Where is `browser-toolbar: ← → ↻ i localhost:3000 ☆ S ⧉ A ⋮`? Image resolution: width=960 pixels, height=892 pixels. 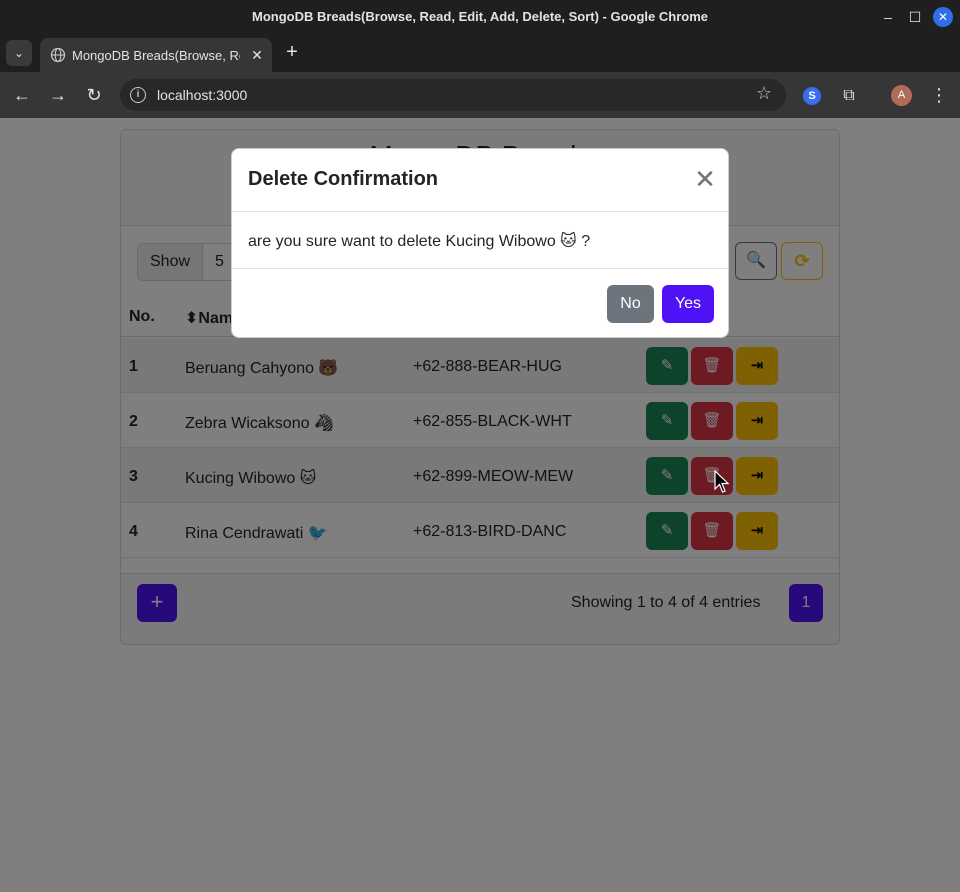
browser-toolbar: ← → ↻ i localhost:3000 ☆ S ⧉ A ⋮ is located at coordinates (480, 95).